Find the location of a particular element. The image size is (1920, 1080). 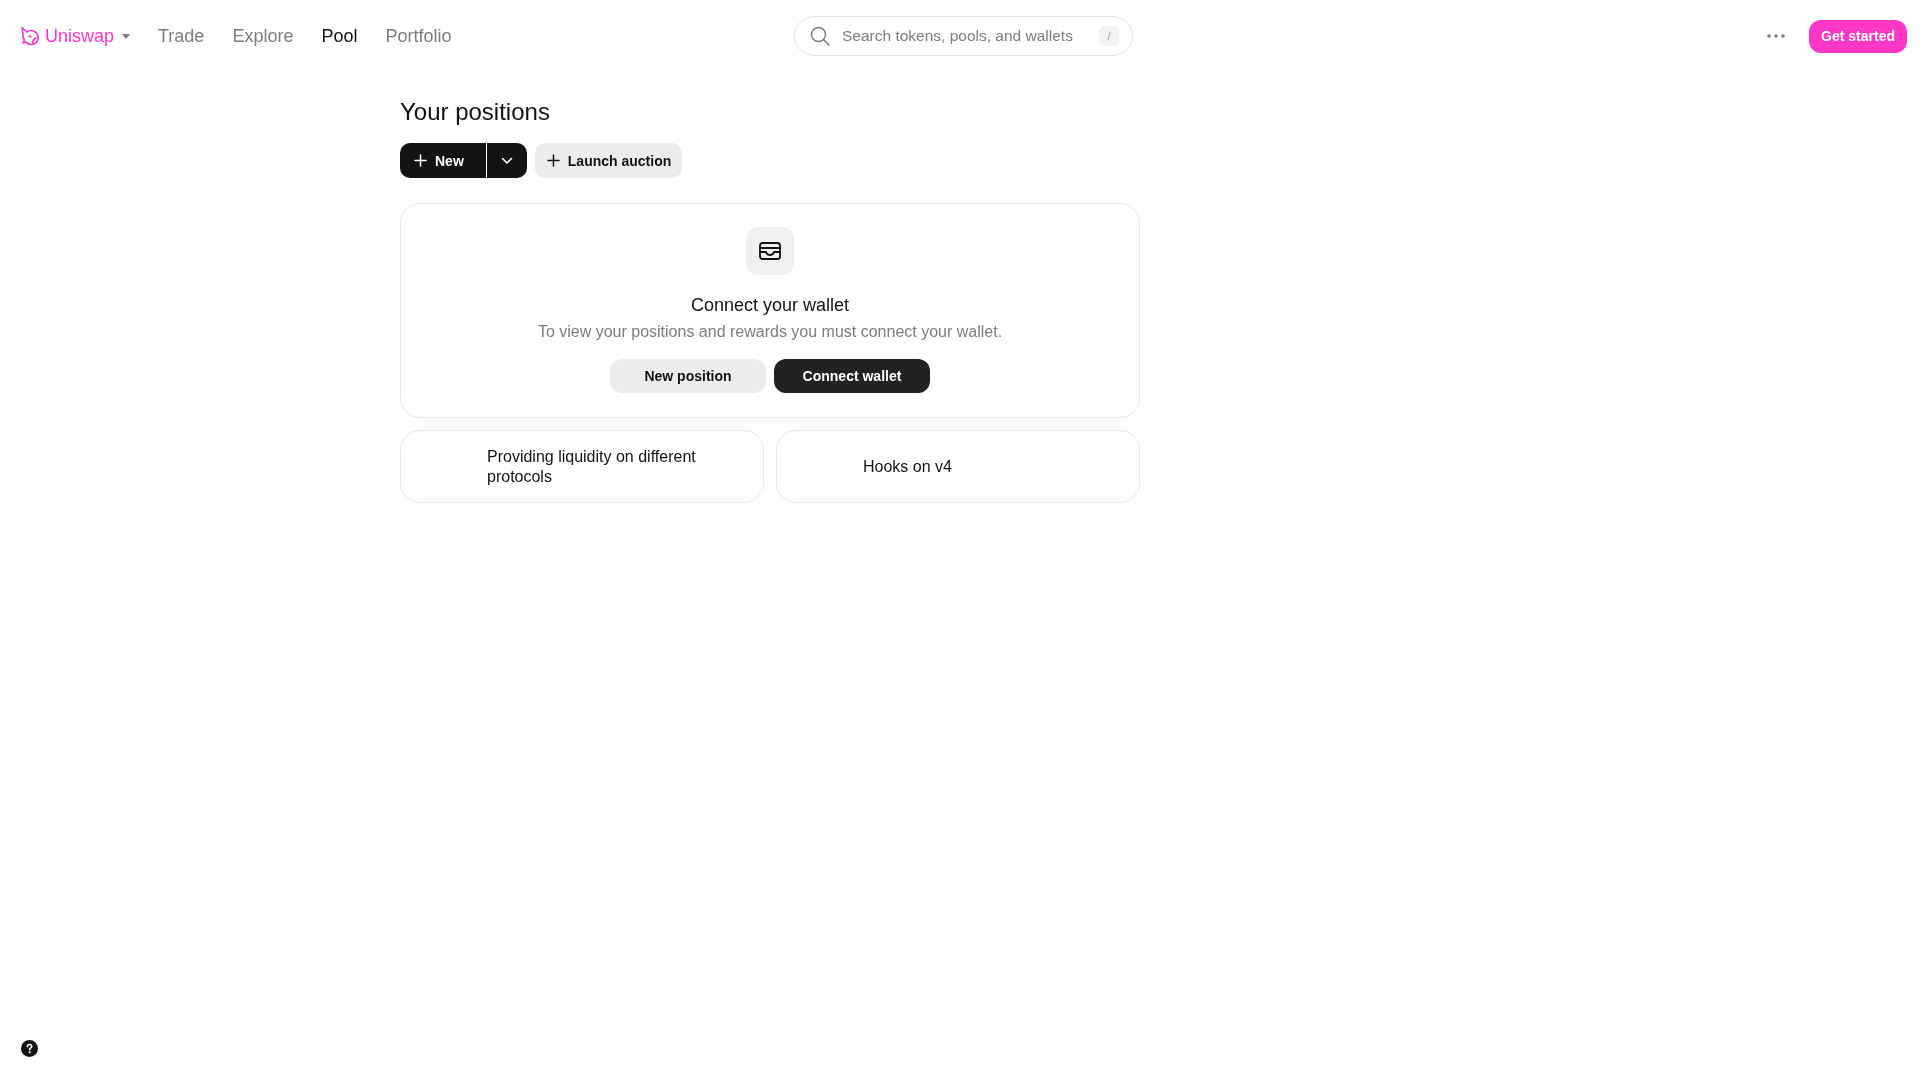

new-button: New is located at coordinates (443, 160).